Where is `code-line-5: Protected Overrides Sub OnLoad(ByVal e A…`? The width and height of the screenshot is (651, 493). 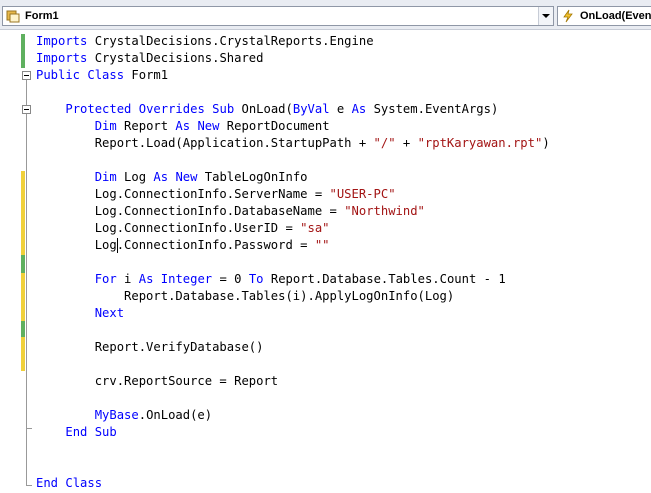 code-line-5: Protected Overrides Sub OnLoad(ByVal e A… is located at coordinates (282, 109).